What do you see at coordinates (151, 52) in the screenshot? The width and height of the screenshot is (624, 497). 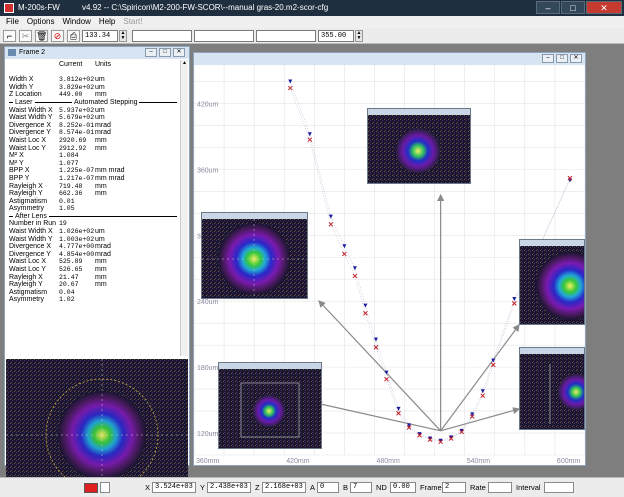 I see `frame2-minimize-button: –` at bounding box center [151, 52].